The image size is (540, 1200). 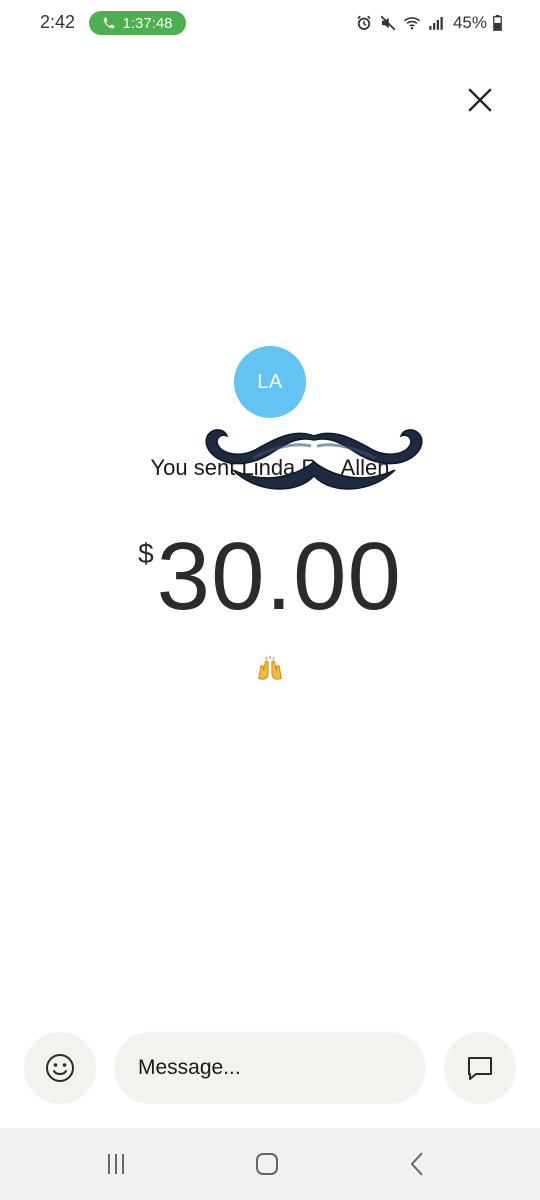 I want to click on chat-bubble-icon, so click(x=480, y=1068).